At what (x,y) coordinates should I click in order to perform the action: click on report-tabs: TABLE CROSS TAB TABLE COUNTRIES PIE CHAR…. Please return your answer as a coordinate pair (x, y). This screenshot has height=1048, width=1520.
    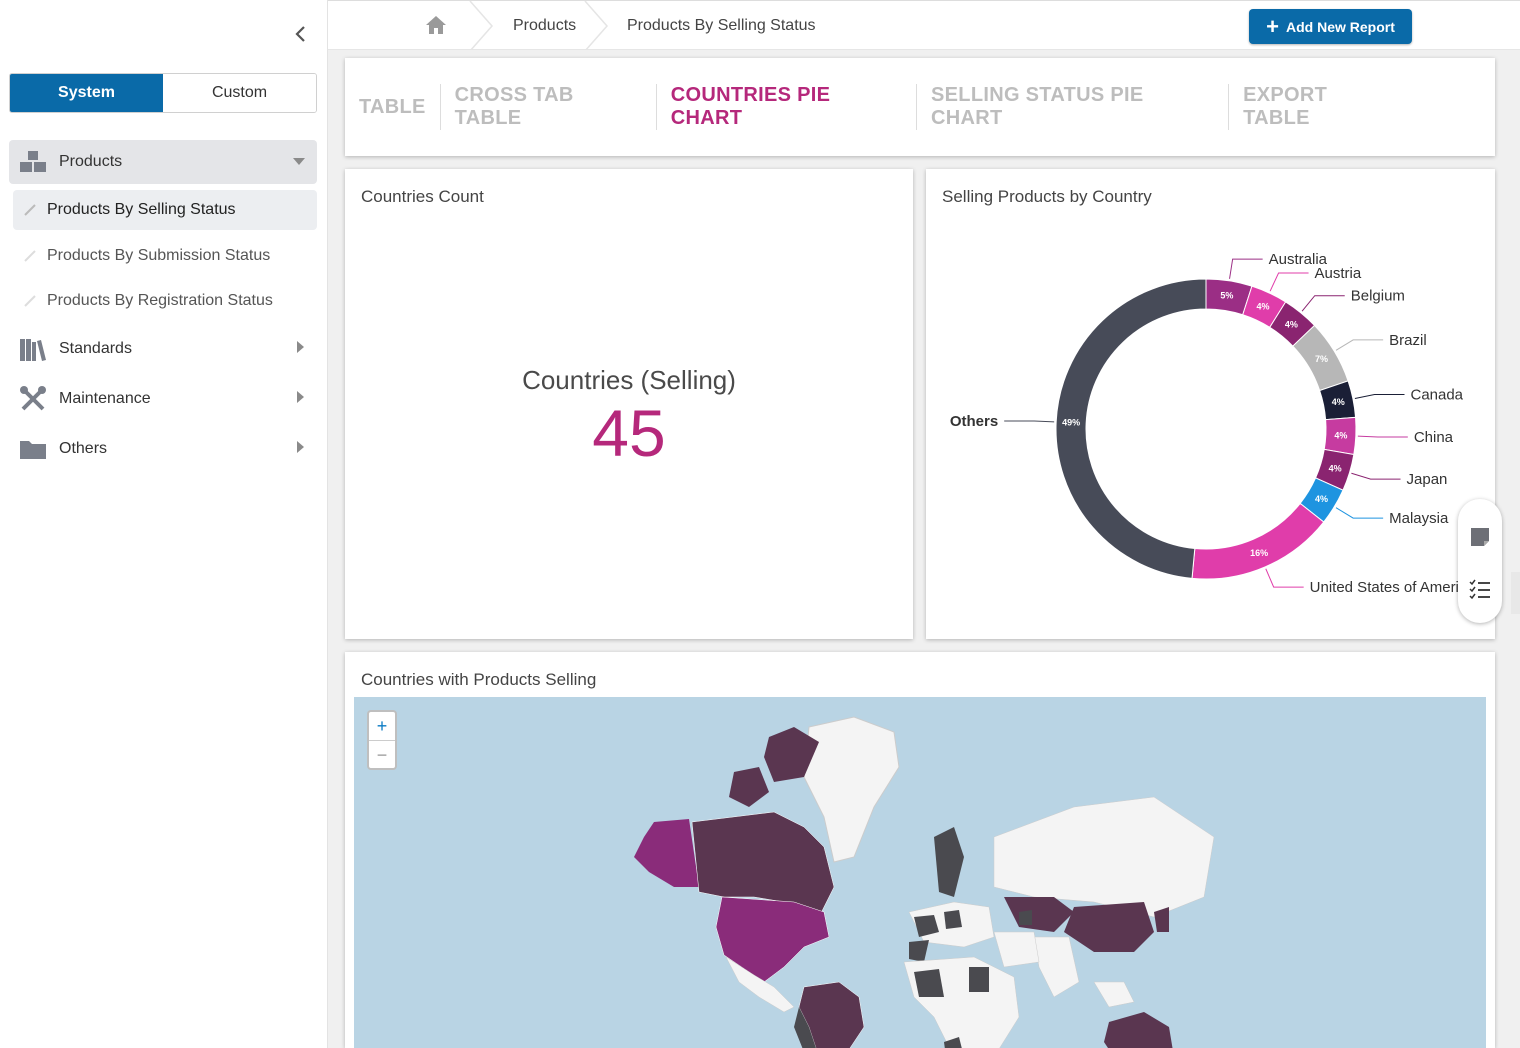
    Looking at the image, I should click on (920, 107).